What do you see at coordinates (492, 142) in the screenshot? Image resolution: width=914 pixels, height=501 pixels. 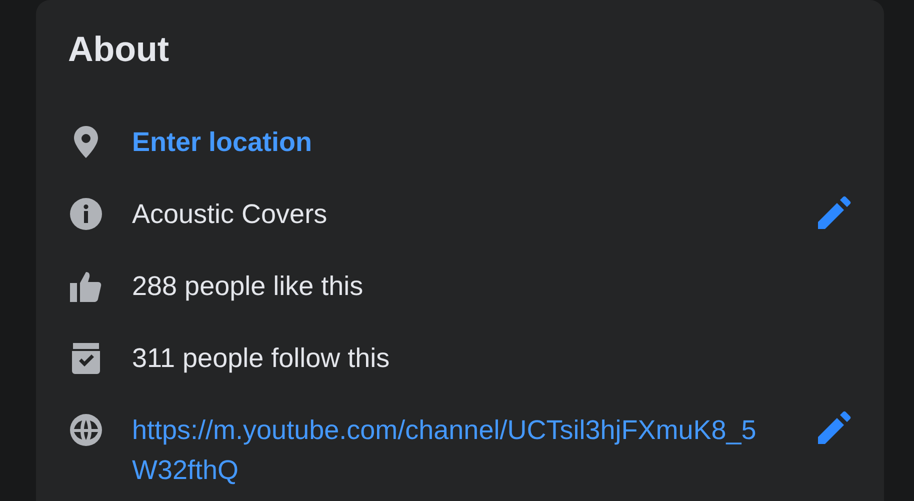 I see `link: Enter location` at bounding box center [492, 142].